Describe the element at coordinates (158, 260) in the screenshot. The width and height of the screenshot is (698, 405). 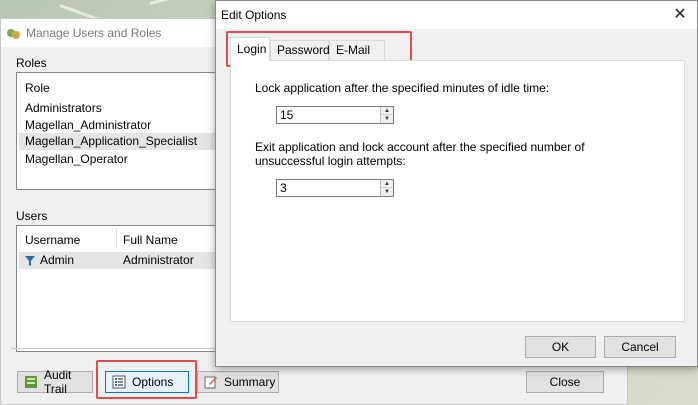
I see `user-fullname-cell: Administrator` at that location.